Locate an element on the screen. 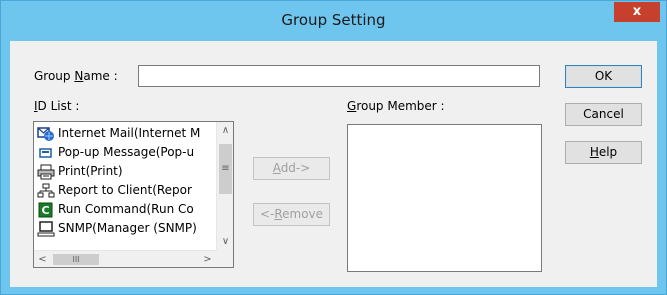  title-bar: Group Setting x is located at coordinates (333, 21).